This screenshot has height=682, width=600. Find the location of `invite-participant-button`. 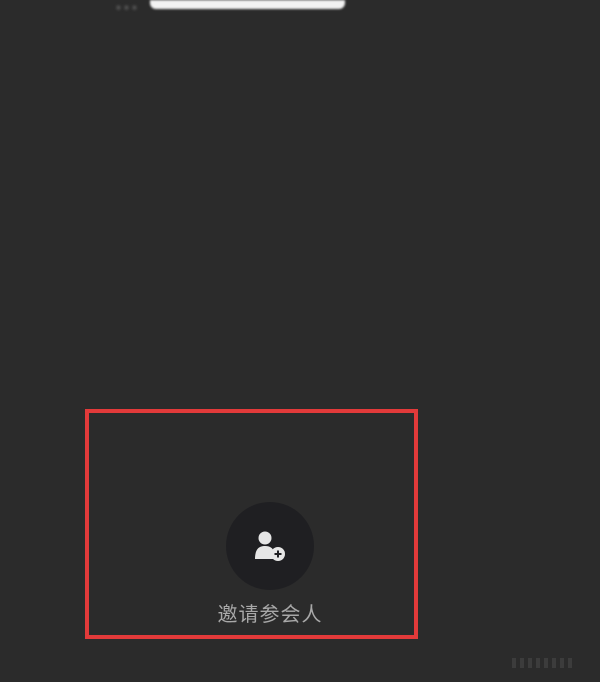

invite-participant-button is located at coordinates (270, 546).